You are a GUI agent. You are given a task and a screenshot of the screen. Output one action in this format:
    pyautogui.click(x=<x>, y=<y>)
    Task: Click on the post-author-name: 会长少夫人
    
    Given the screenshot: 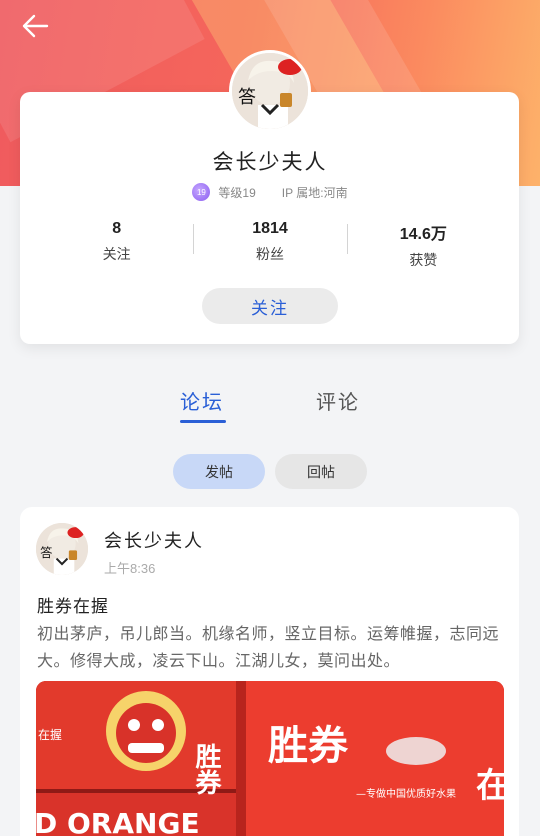 What is the action you would take?
    pyautogui.click(x=154, y=540)
    